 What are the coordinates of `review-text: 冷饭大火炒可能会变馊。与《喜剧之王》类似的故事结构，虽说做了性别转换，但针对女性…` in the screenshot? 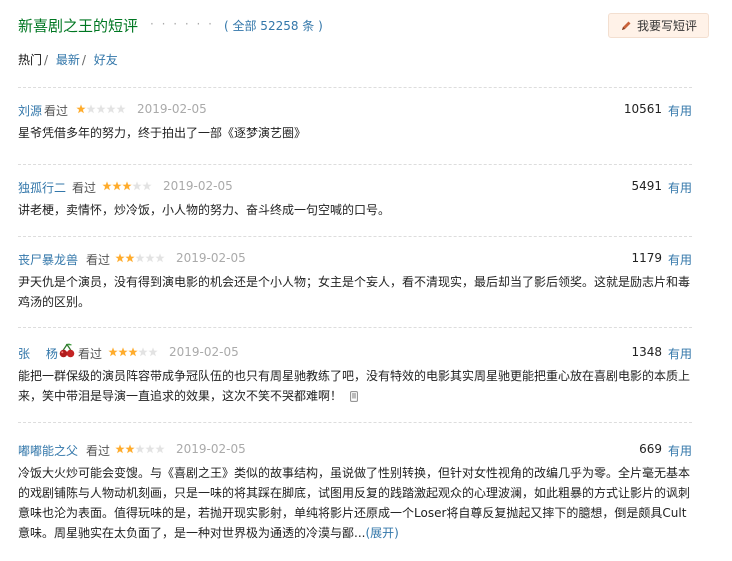 It's located at (354, 503).